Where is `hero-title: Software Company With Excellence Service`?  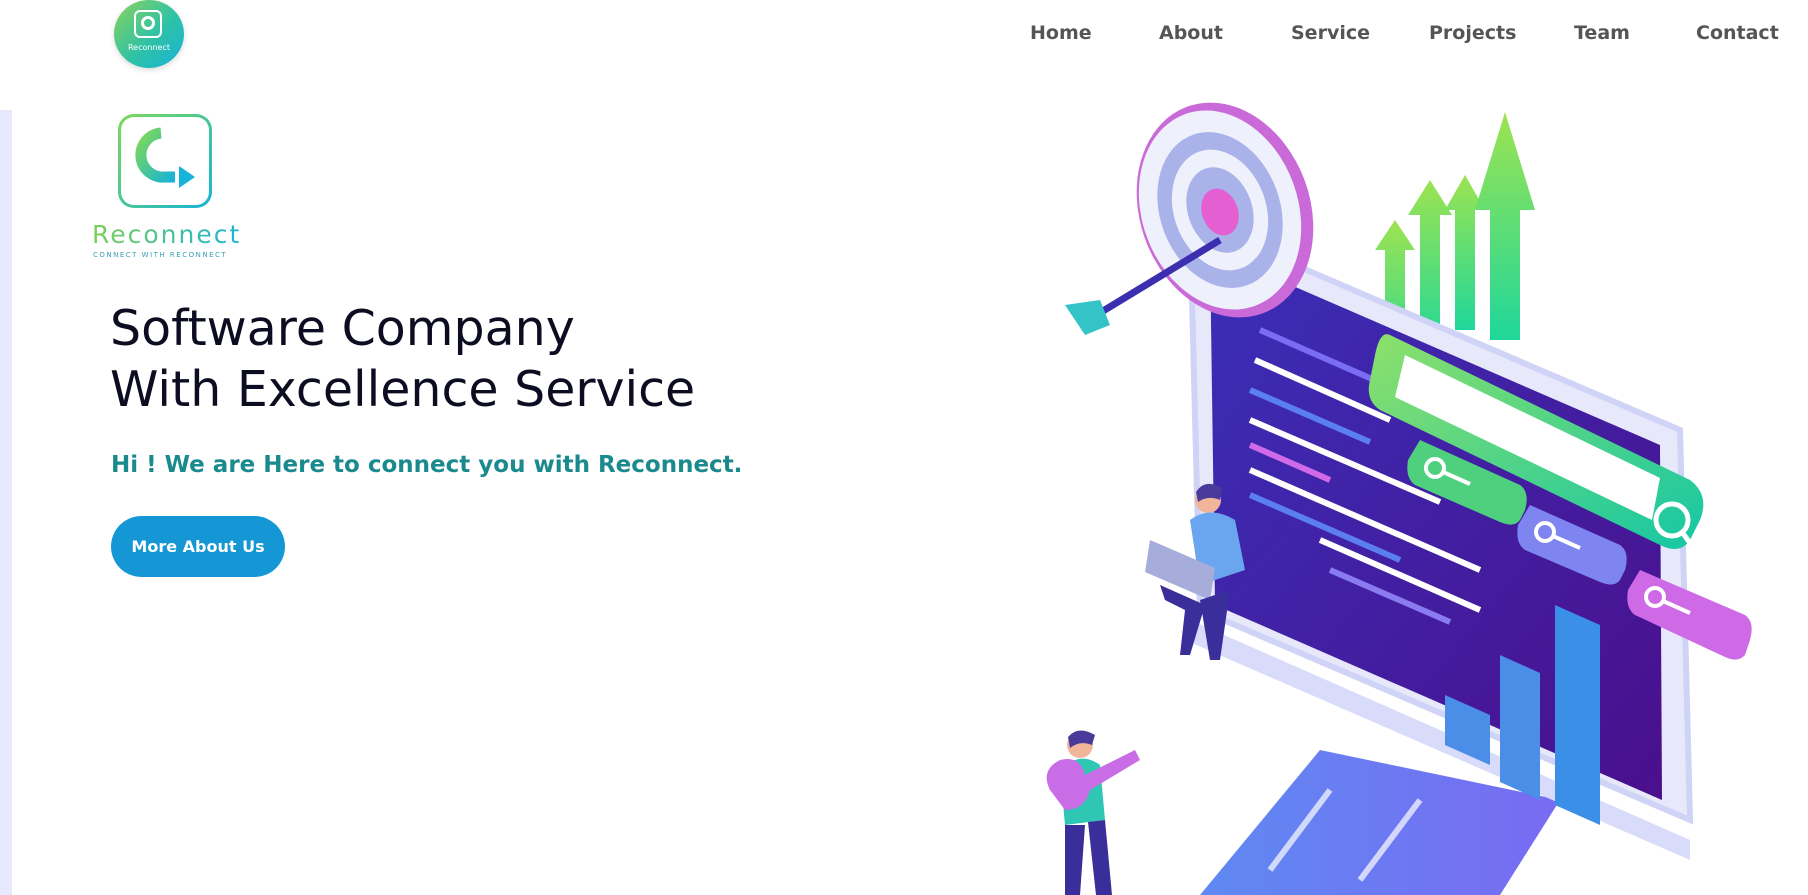
hero-title: Software Company With Excellence Service is located at coordinates (470, 359).